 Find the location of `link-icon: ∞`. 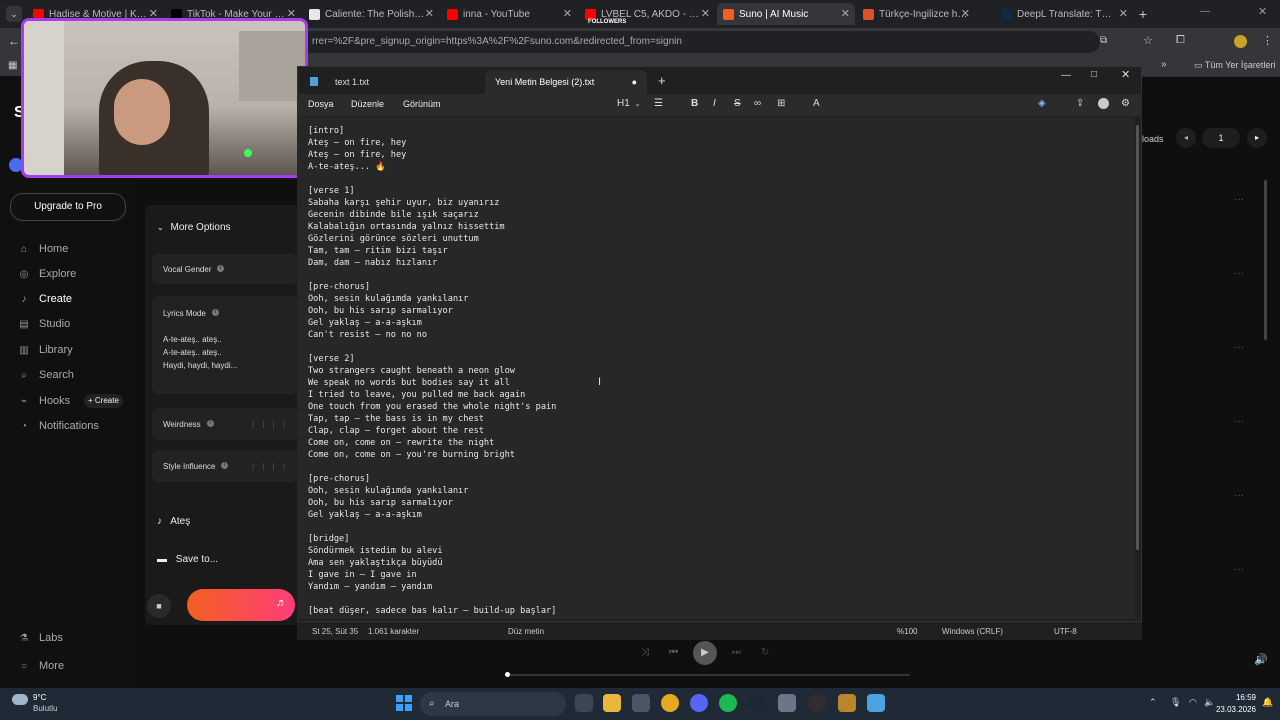

link-icon: ∞ is located at coordinates (757, 103).